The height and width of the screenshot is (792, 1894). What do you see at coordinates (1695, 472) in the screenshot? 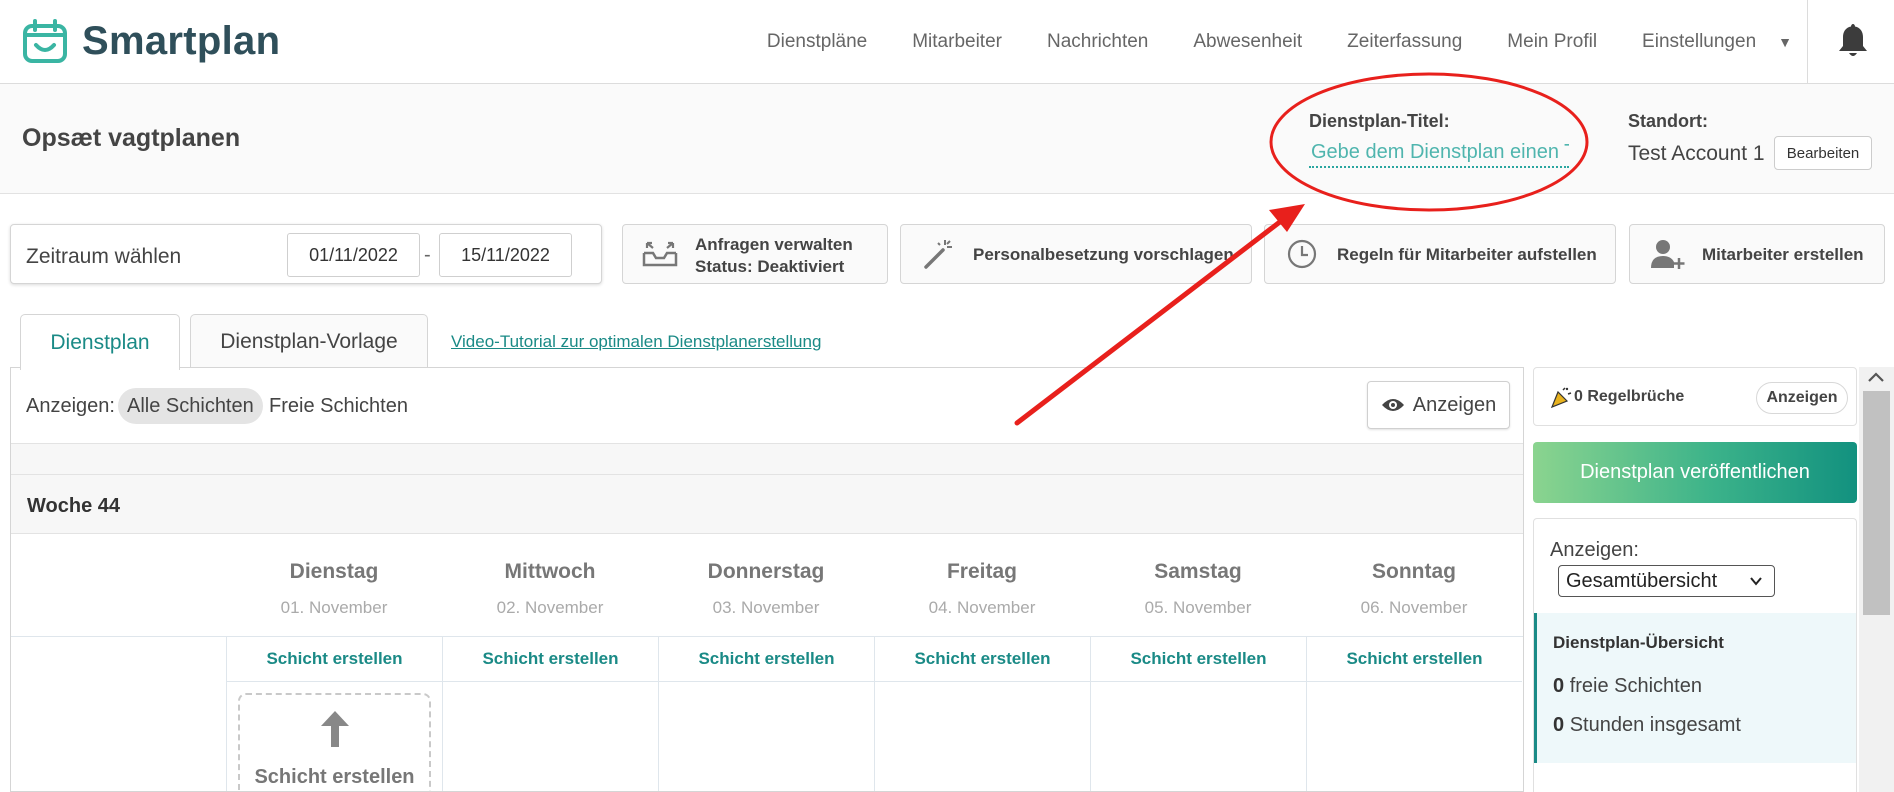
I see `publish-schedule-button: Dienstplan veröffentlichen` at bounding box center [1695, 472].